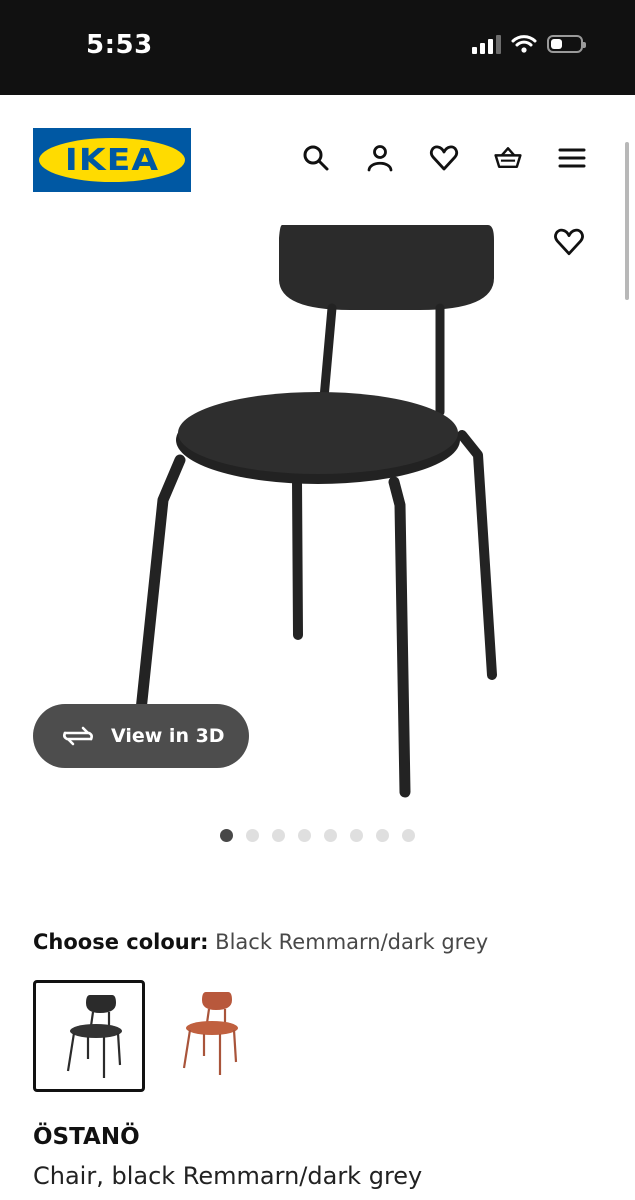 This screenshot has width=635, height=1200. I want to click on cellular-signal-icon, so click(486, 44).